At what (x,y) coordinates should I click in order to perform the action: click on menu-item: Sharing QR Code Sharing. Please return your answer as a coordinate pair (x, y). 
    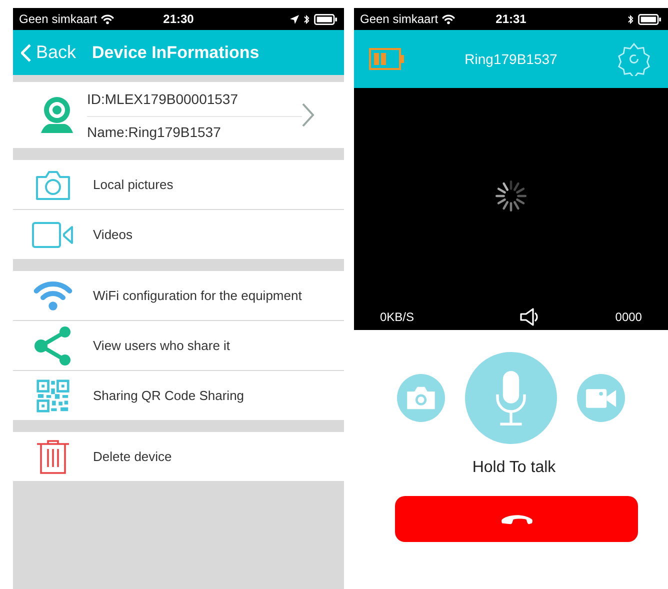
    Looking at the image, I should click on (178, 395).